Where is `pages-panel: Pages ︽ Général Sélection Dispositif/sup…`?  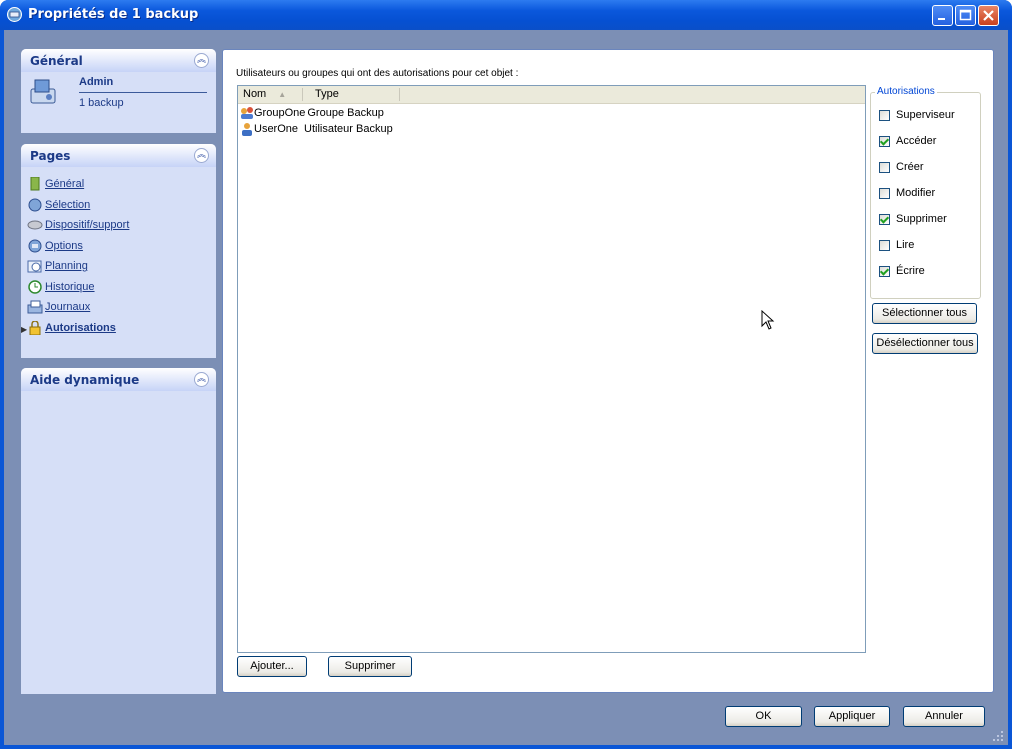
pages-panel: Pages ︽ Général Sélection Dispositif/sup… is located at coordinates (118, 251).